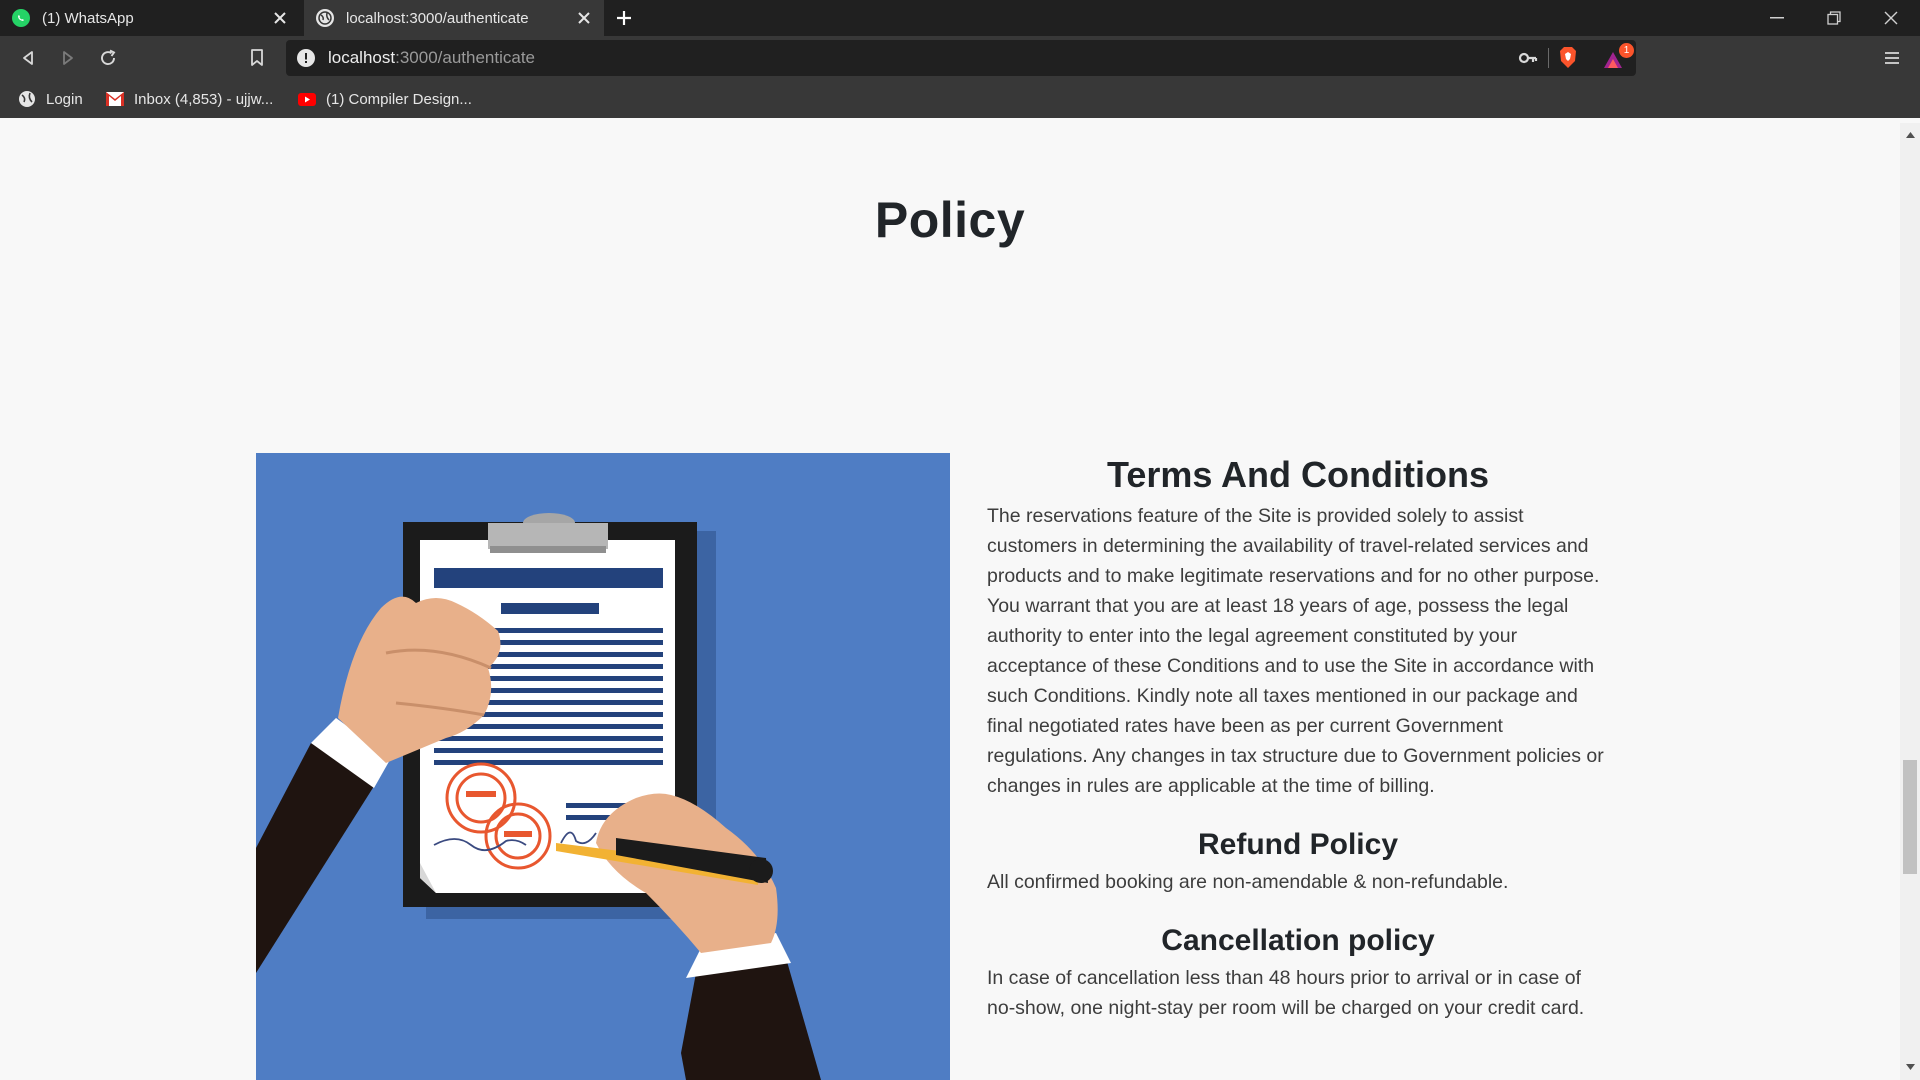 The image size is (1920, 1080). I want to click on divider, so click(1548, 58).